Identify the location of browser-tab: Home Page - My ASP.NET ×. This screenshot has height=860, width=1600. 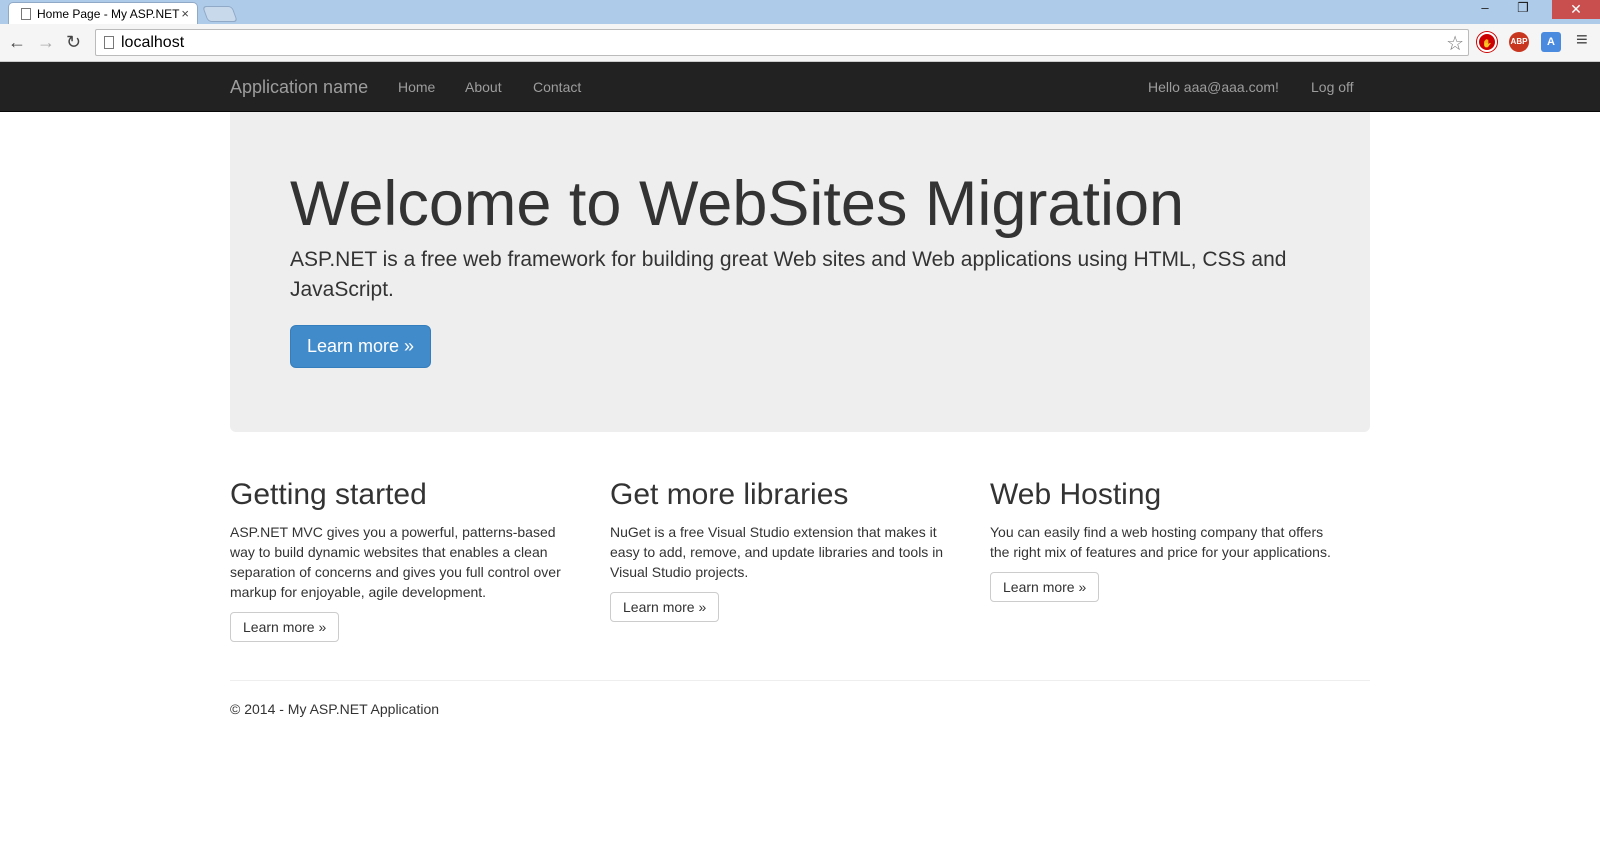
(103, 13).